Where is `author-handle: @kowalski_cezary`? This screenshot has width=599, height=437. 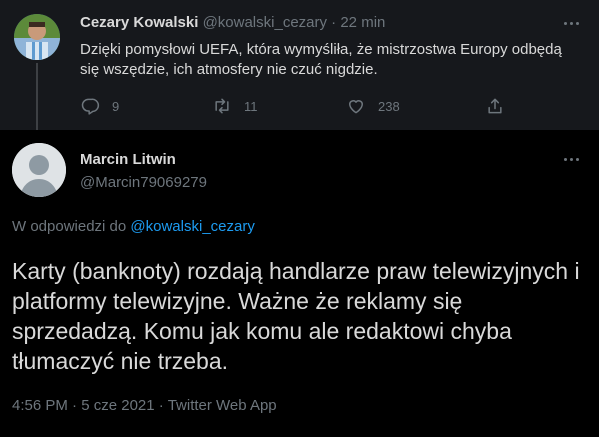
author-handle: @kowalski_cezary is located at coordinates (265, 22).